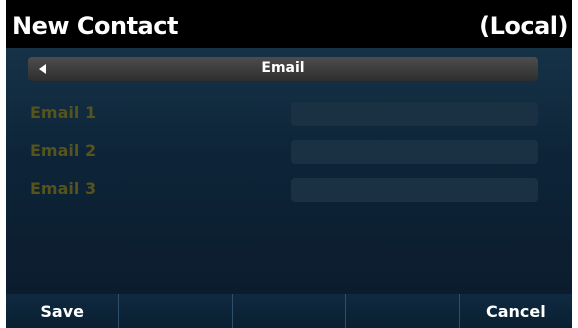  I want to click on email-2-field, so click(414, 152).